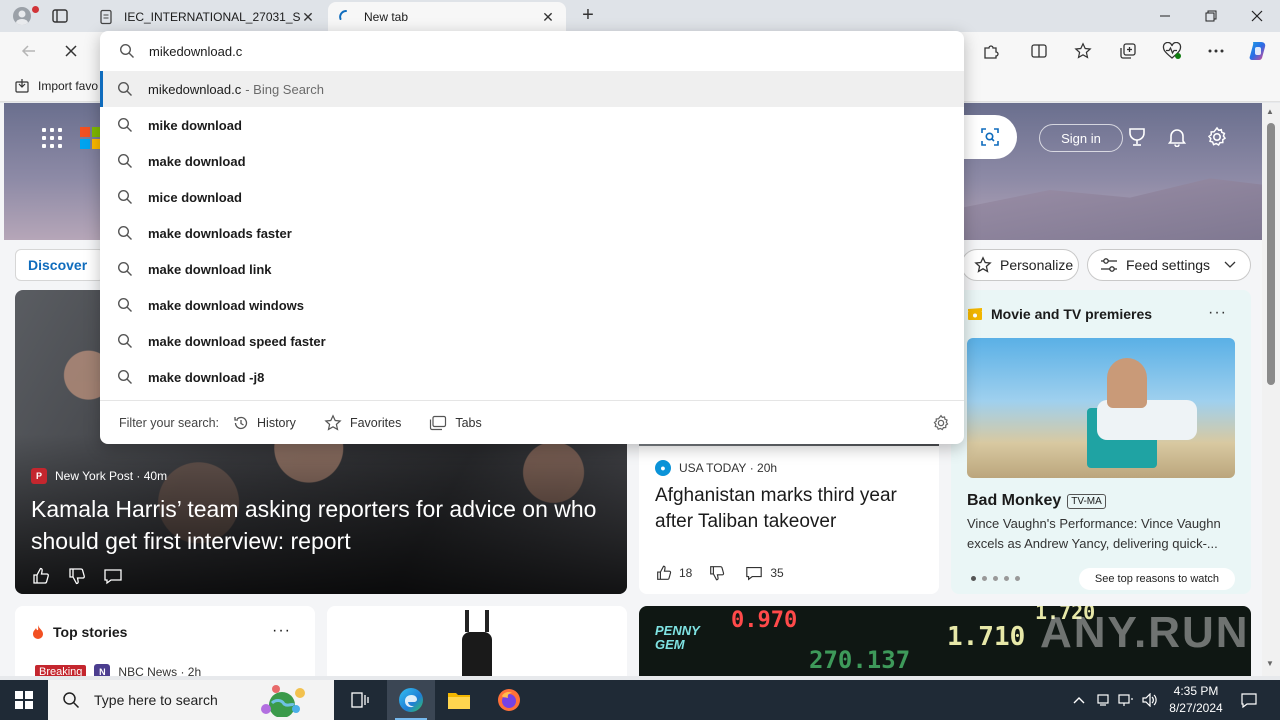 Image resolution: width=1280 pixels, height=720 pixels. What do you see at coordinates (438, 422) in the screenshot?
I see `tabs-icon` at bounding box center [438, 422].